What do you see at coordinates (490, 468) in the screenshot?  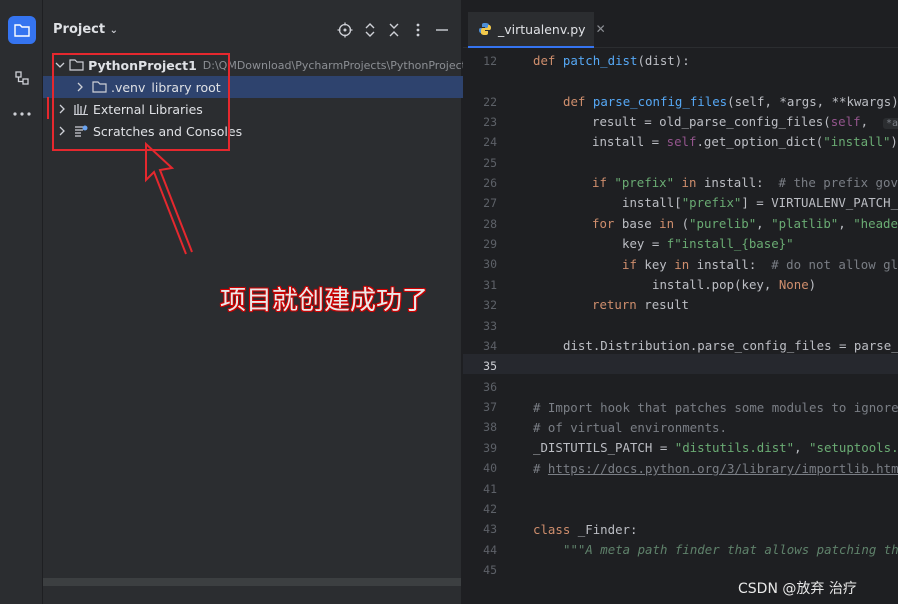 I see `line-number: 40` at bounding box center [490, 468].